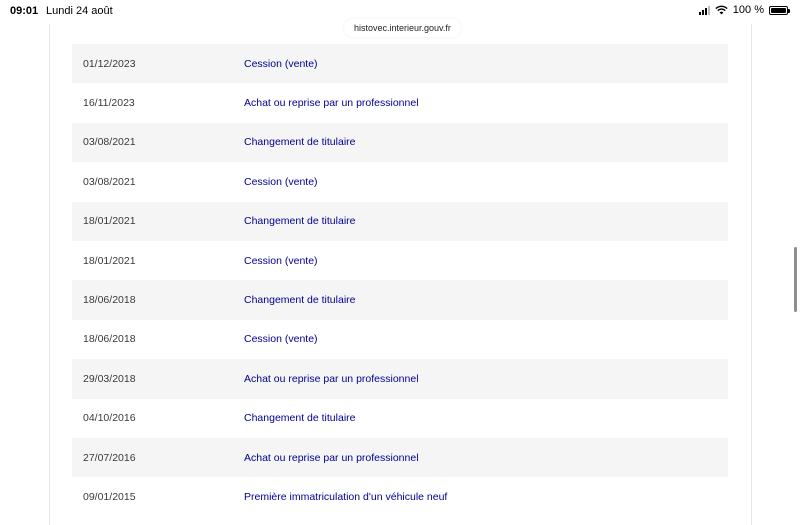 The width and height of the screenshot is (800, 525). Describe the element at coordinates (748, 10) in the screenshot. I see `battery-percent: 100 %` at that location.